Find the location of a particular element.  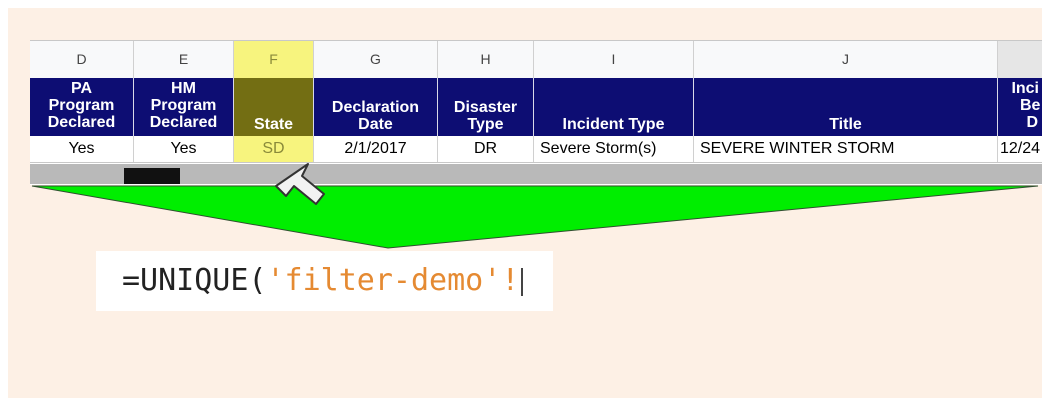

column-header-bar: D E F G H I J is located at coordinates (536, 59).